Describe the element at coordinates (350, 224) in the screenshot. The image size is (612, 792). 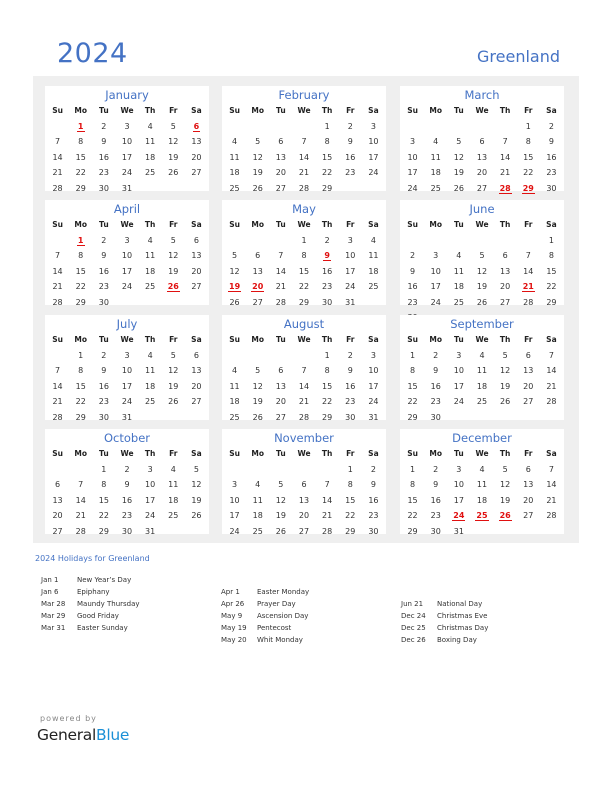
I see `weekday-header: Fr` at that location.